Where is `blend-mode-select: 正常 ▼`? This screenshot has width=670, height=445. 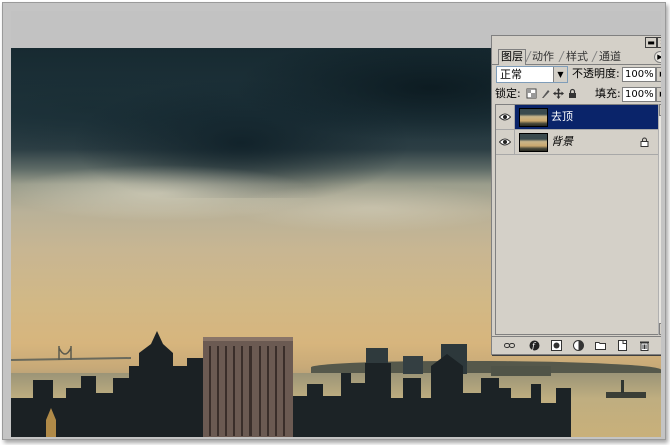
blend-mode-select: 正常 ▼ is located at coordinates (532, 74).